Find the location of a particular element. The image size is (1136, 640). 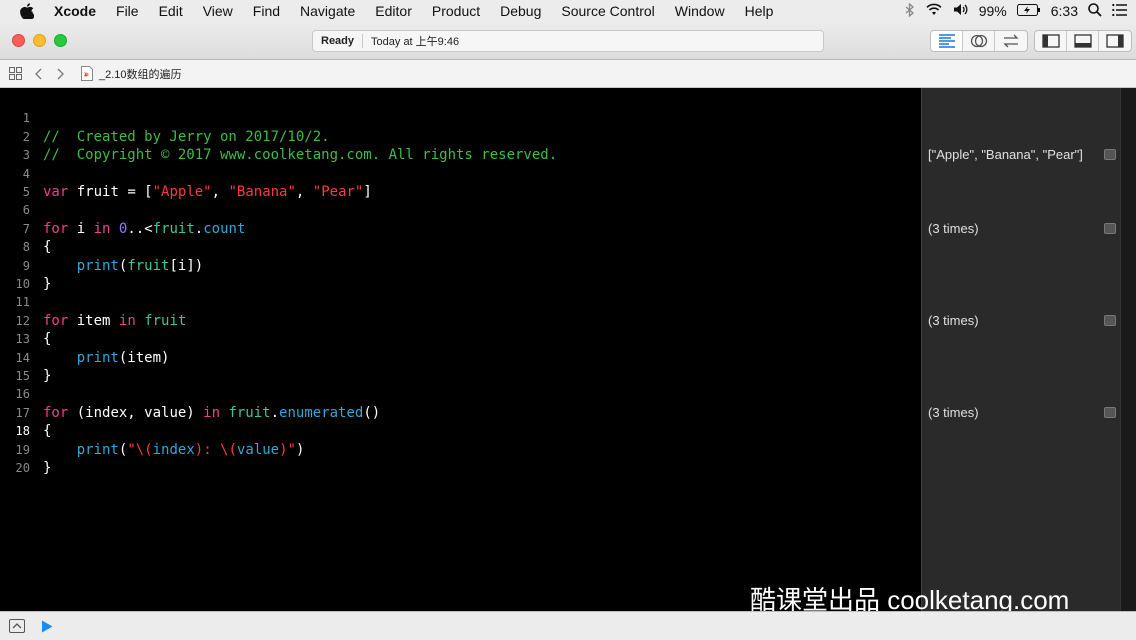

run-playground-icon is located at coordinates (47, 626).